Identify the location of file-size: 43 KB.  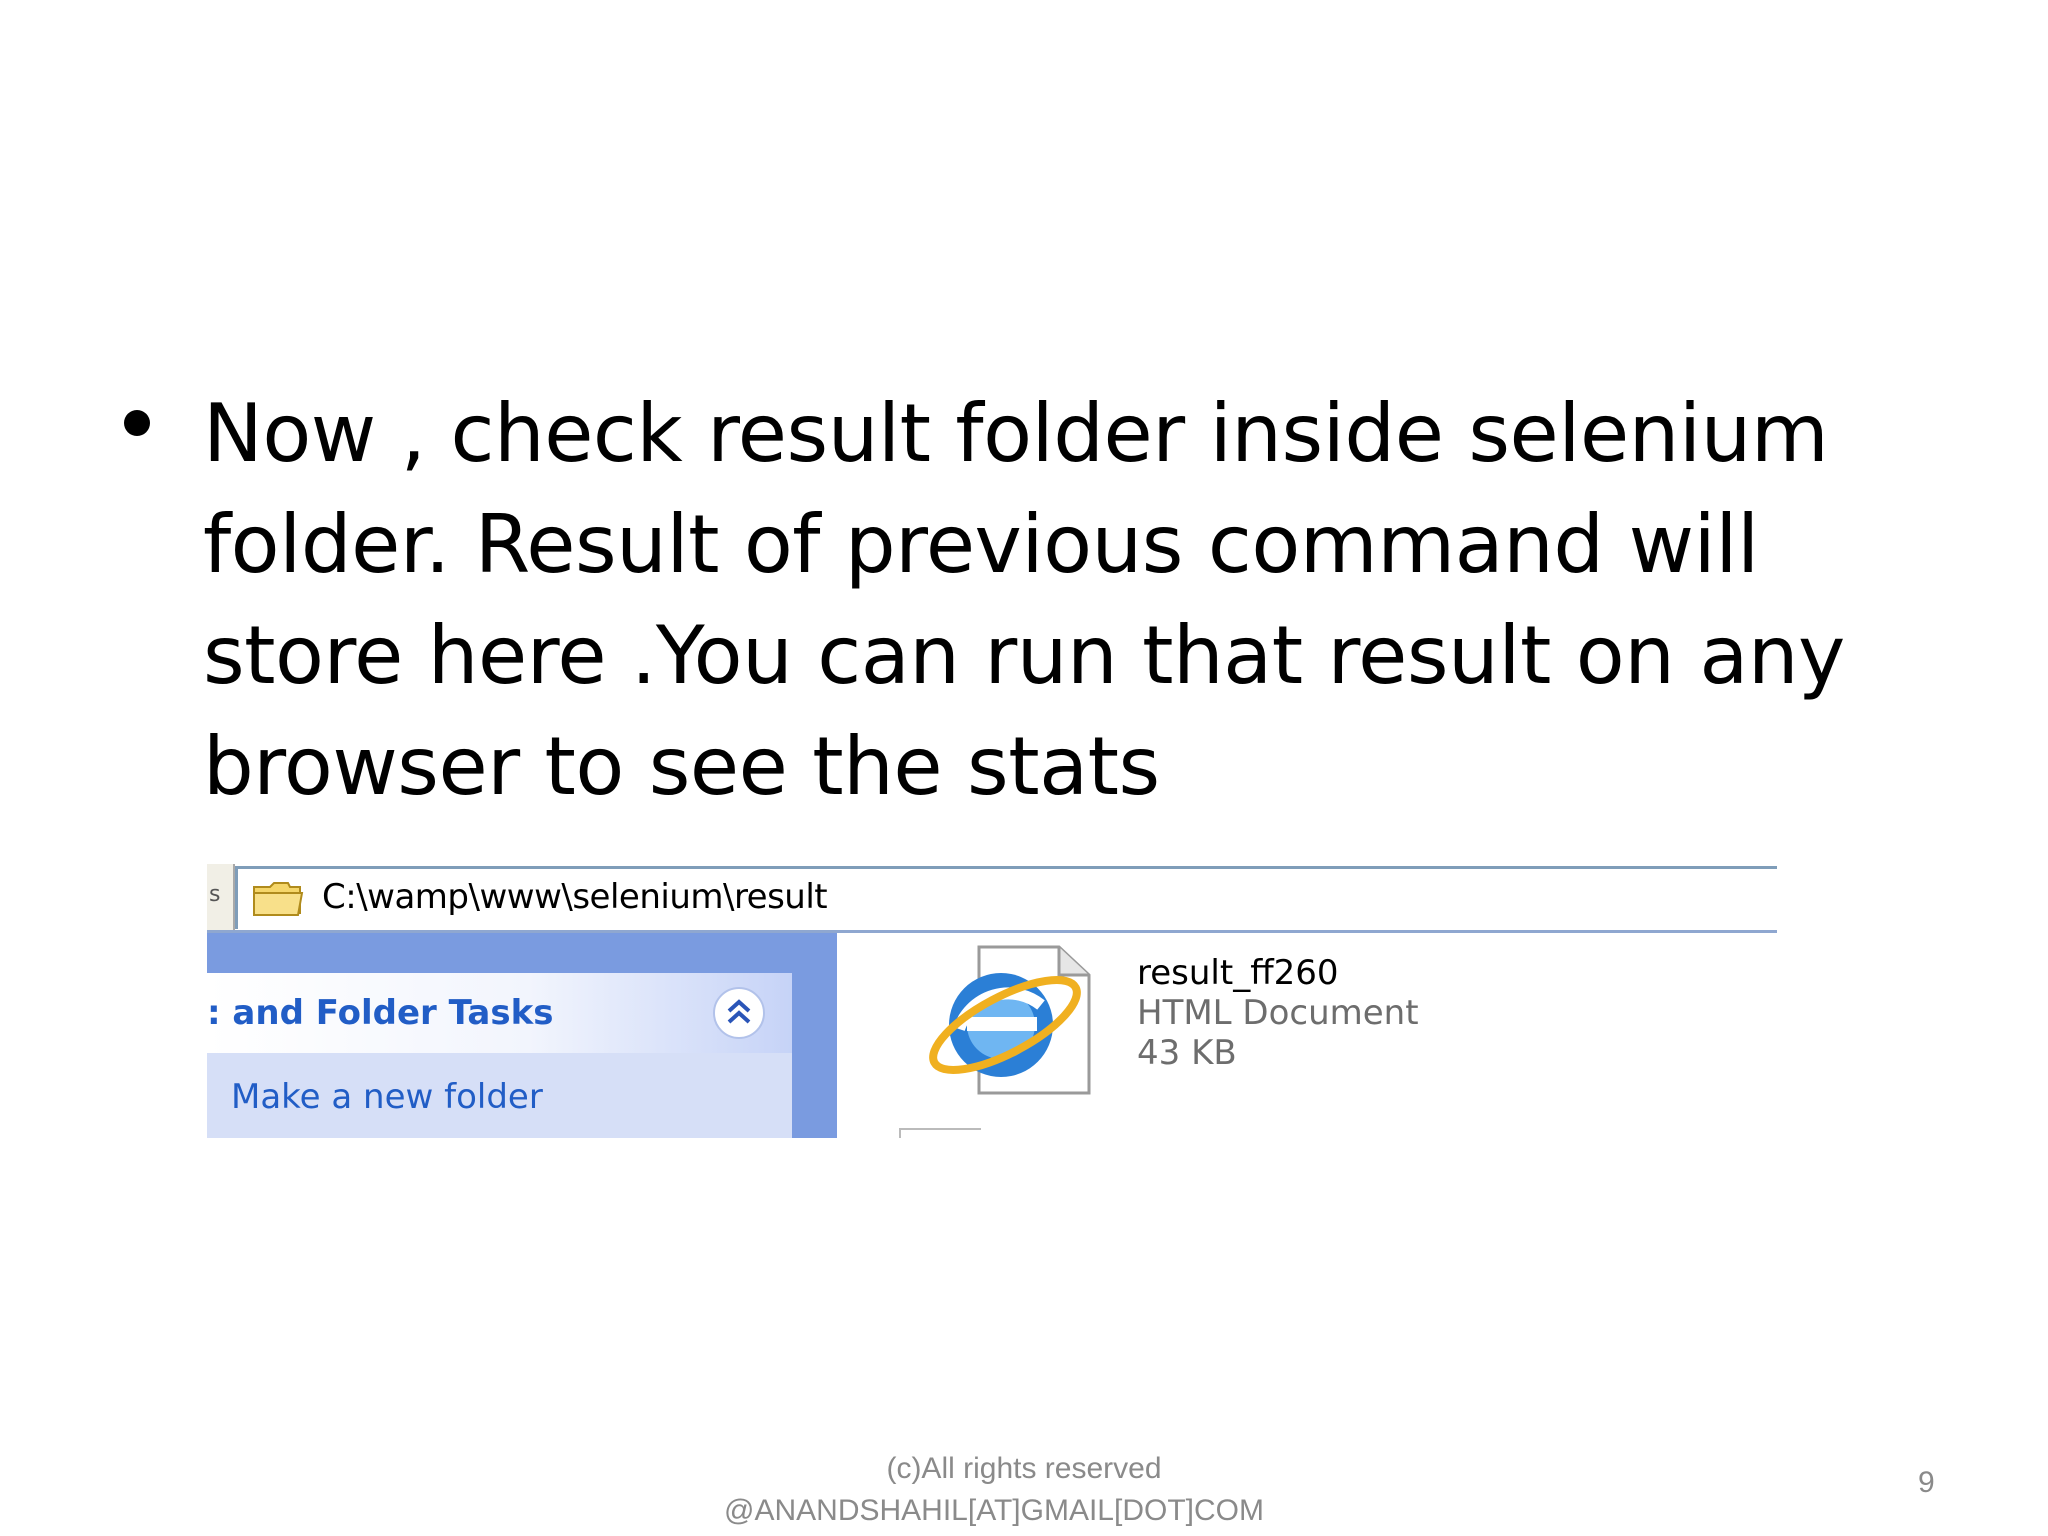
(1187, 1053).